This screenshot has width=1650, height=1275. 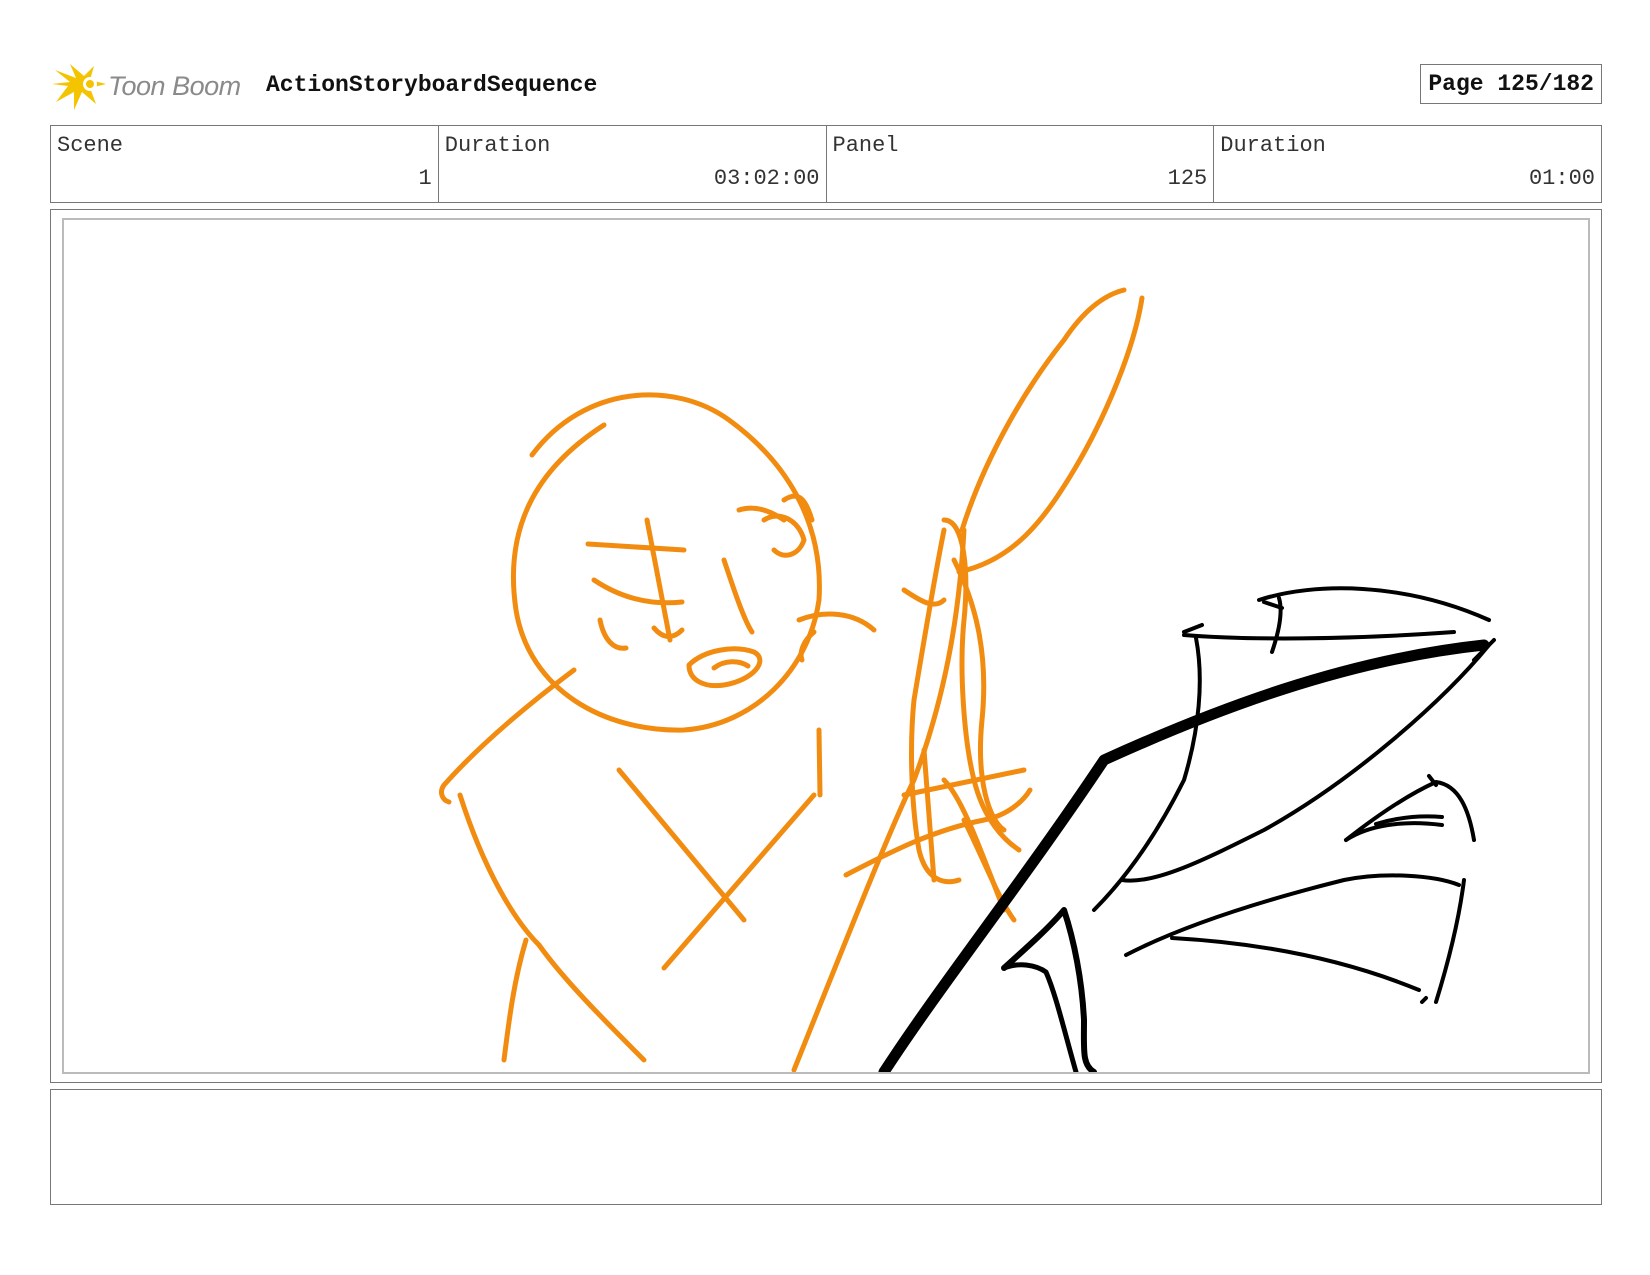 I want to click on black-object-sketch, so click(x=1187, y=829).